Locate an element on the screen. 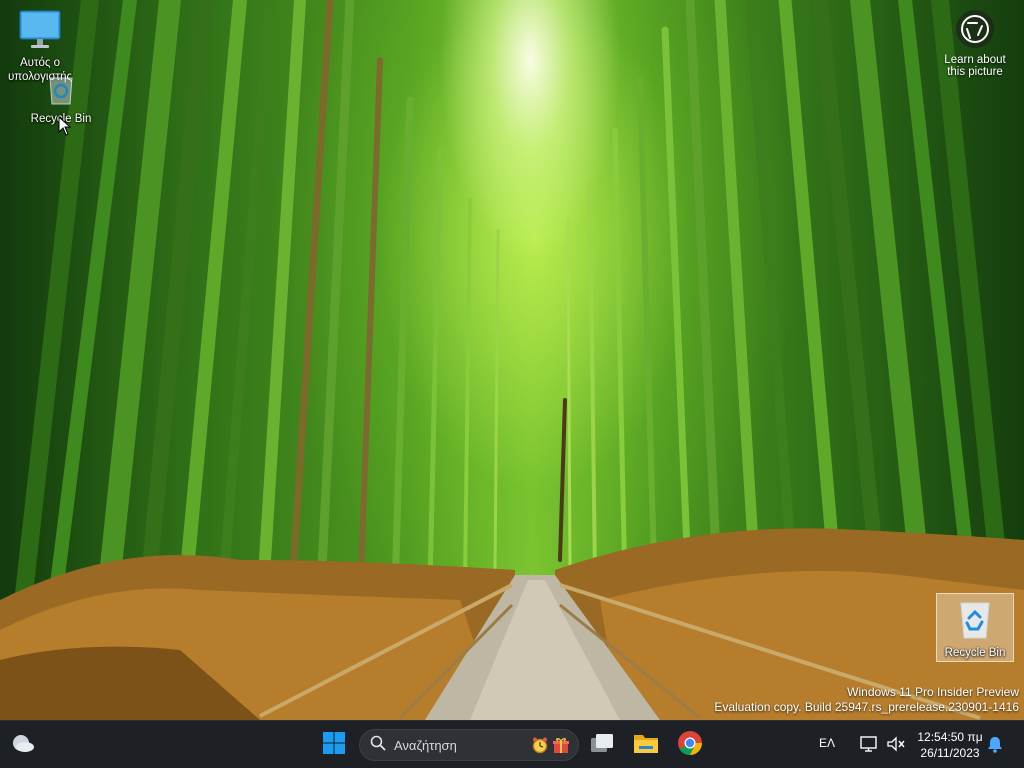 The height and width of the screenshot is (768, 1024). chrome-icon is located at coordinates (690, 745).